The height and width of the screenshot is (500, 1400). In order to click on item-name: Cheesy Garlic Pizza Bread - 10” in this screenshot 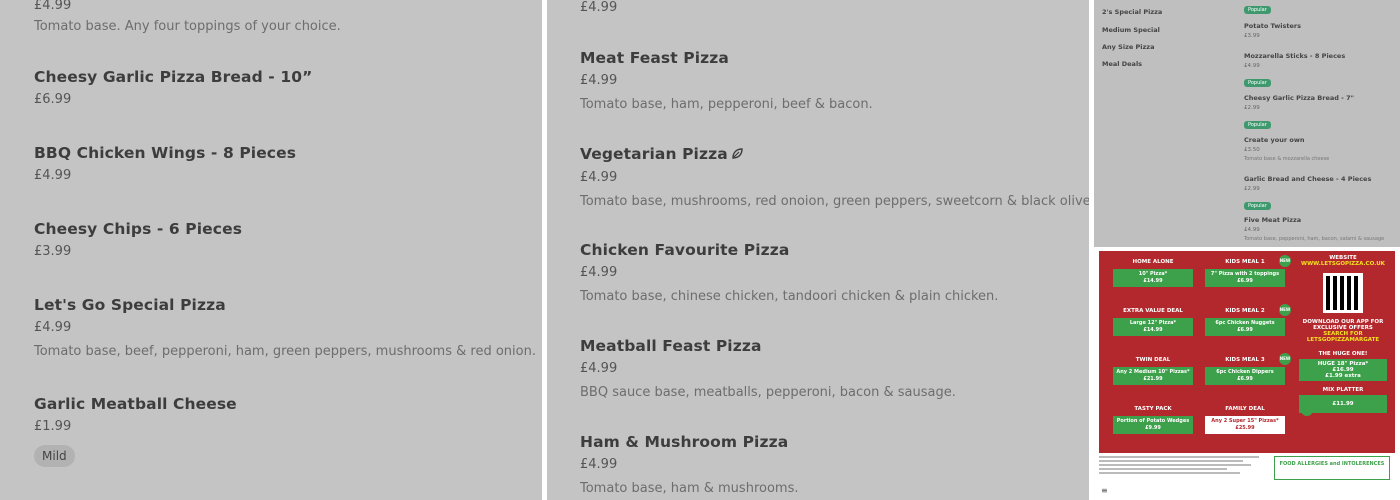, I will do `click(173, 77)`.